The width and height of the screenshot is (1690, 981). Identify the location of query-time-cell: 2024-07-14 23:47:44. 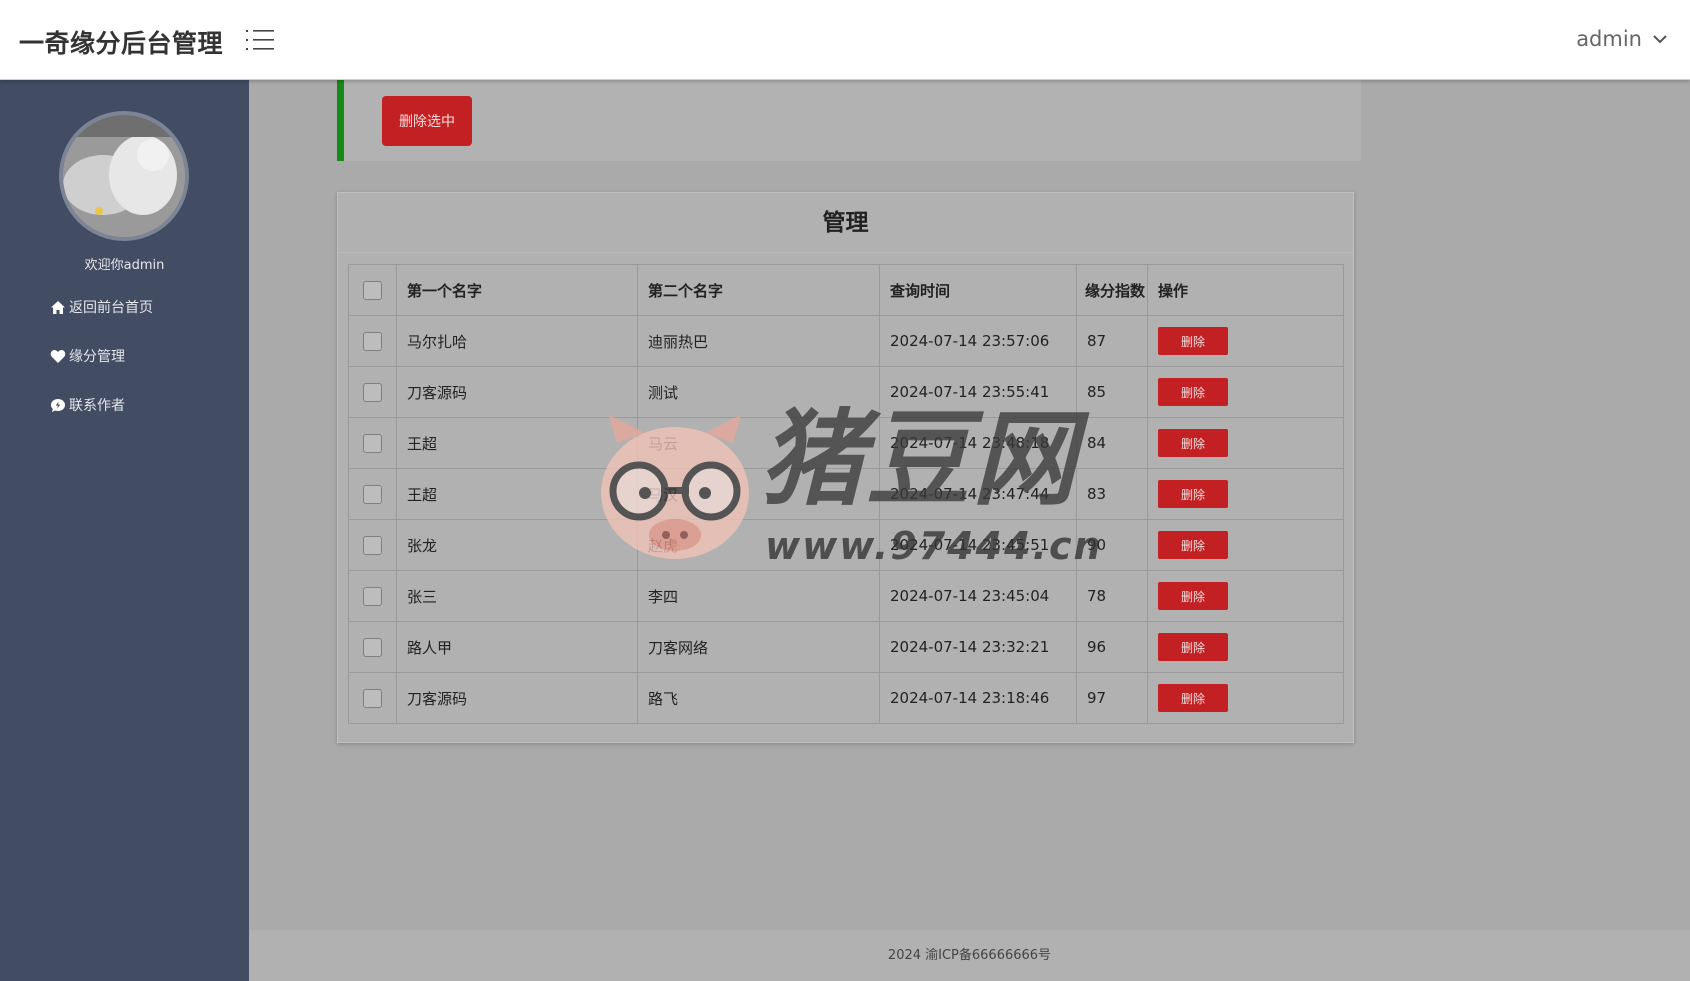
(978, 494).